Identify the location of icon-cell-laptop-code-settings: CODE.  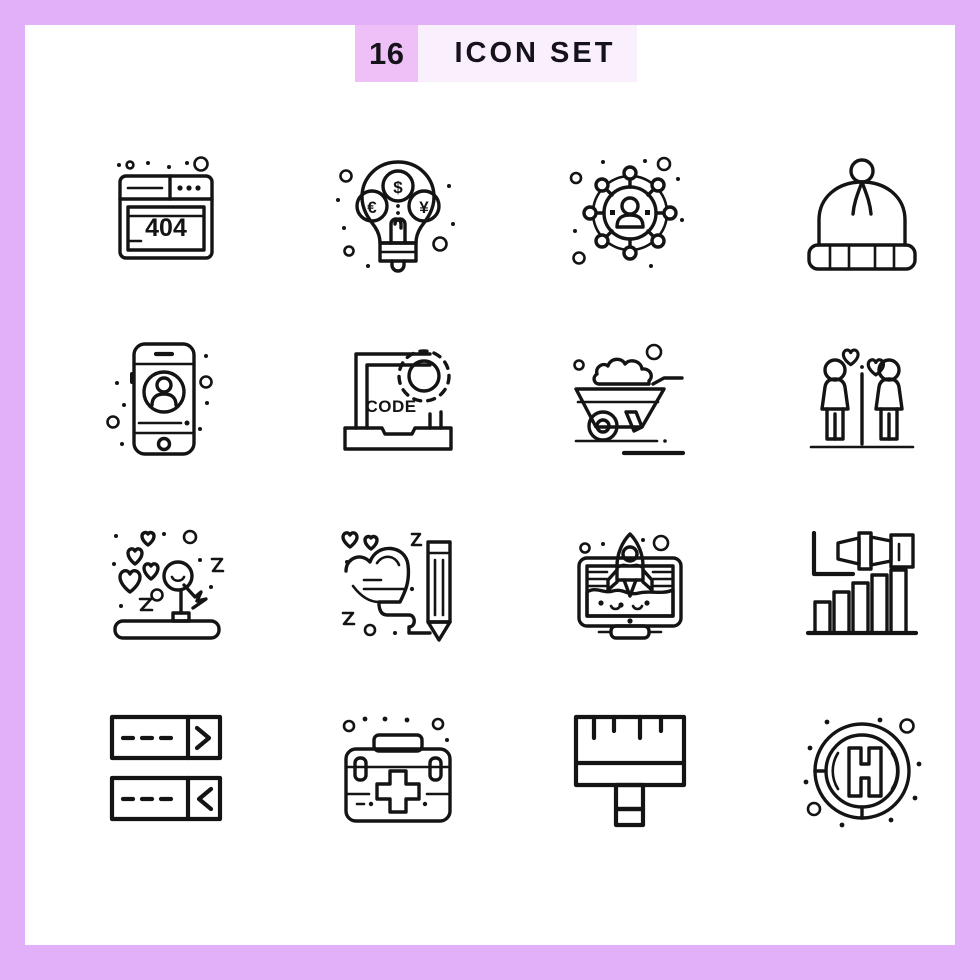
(398, 399).